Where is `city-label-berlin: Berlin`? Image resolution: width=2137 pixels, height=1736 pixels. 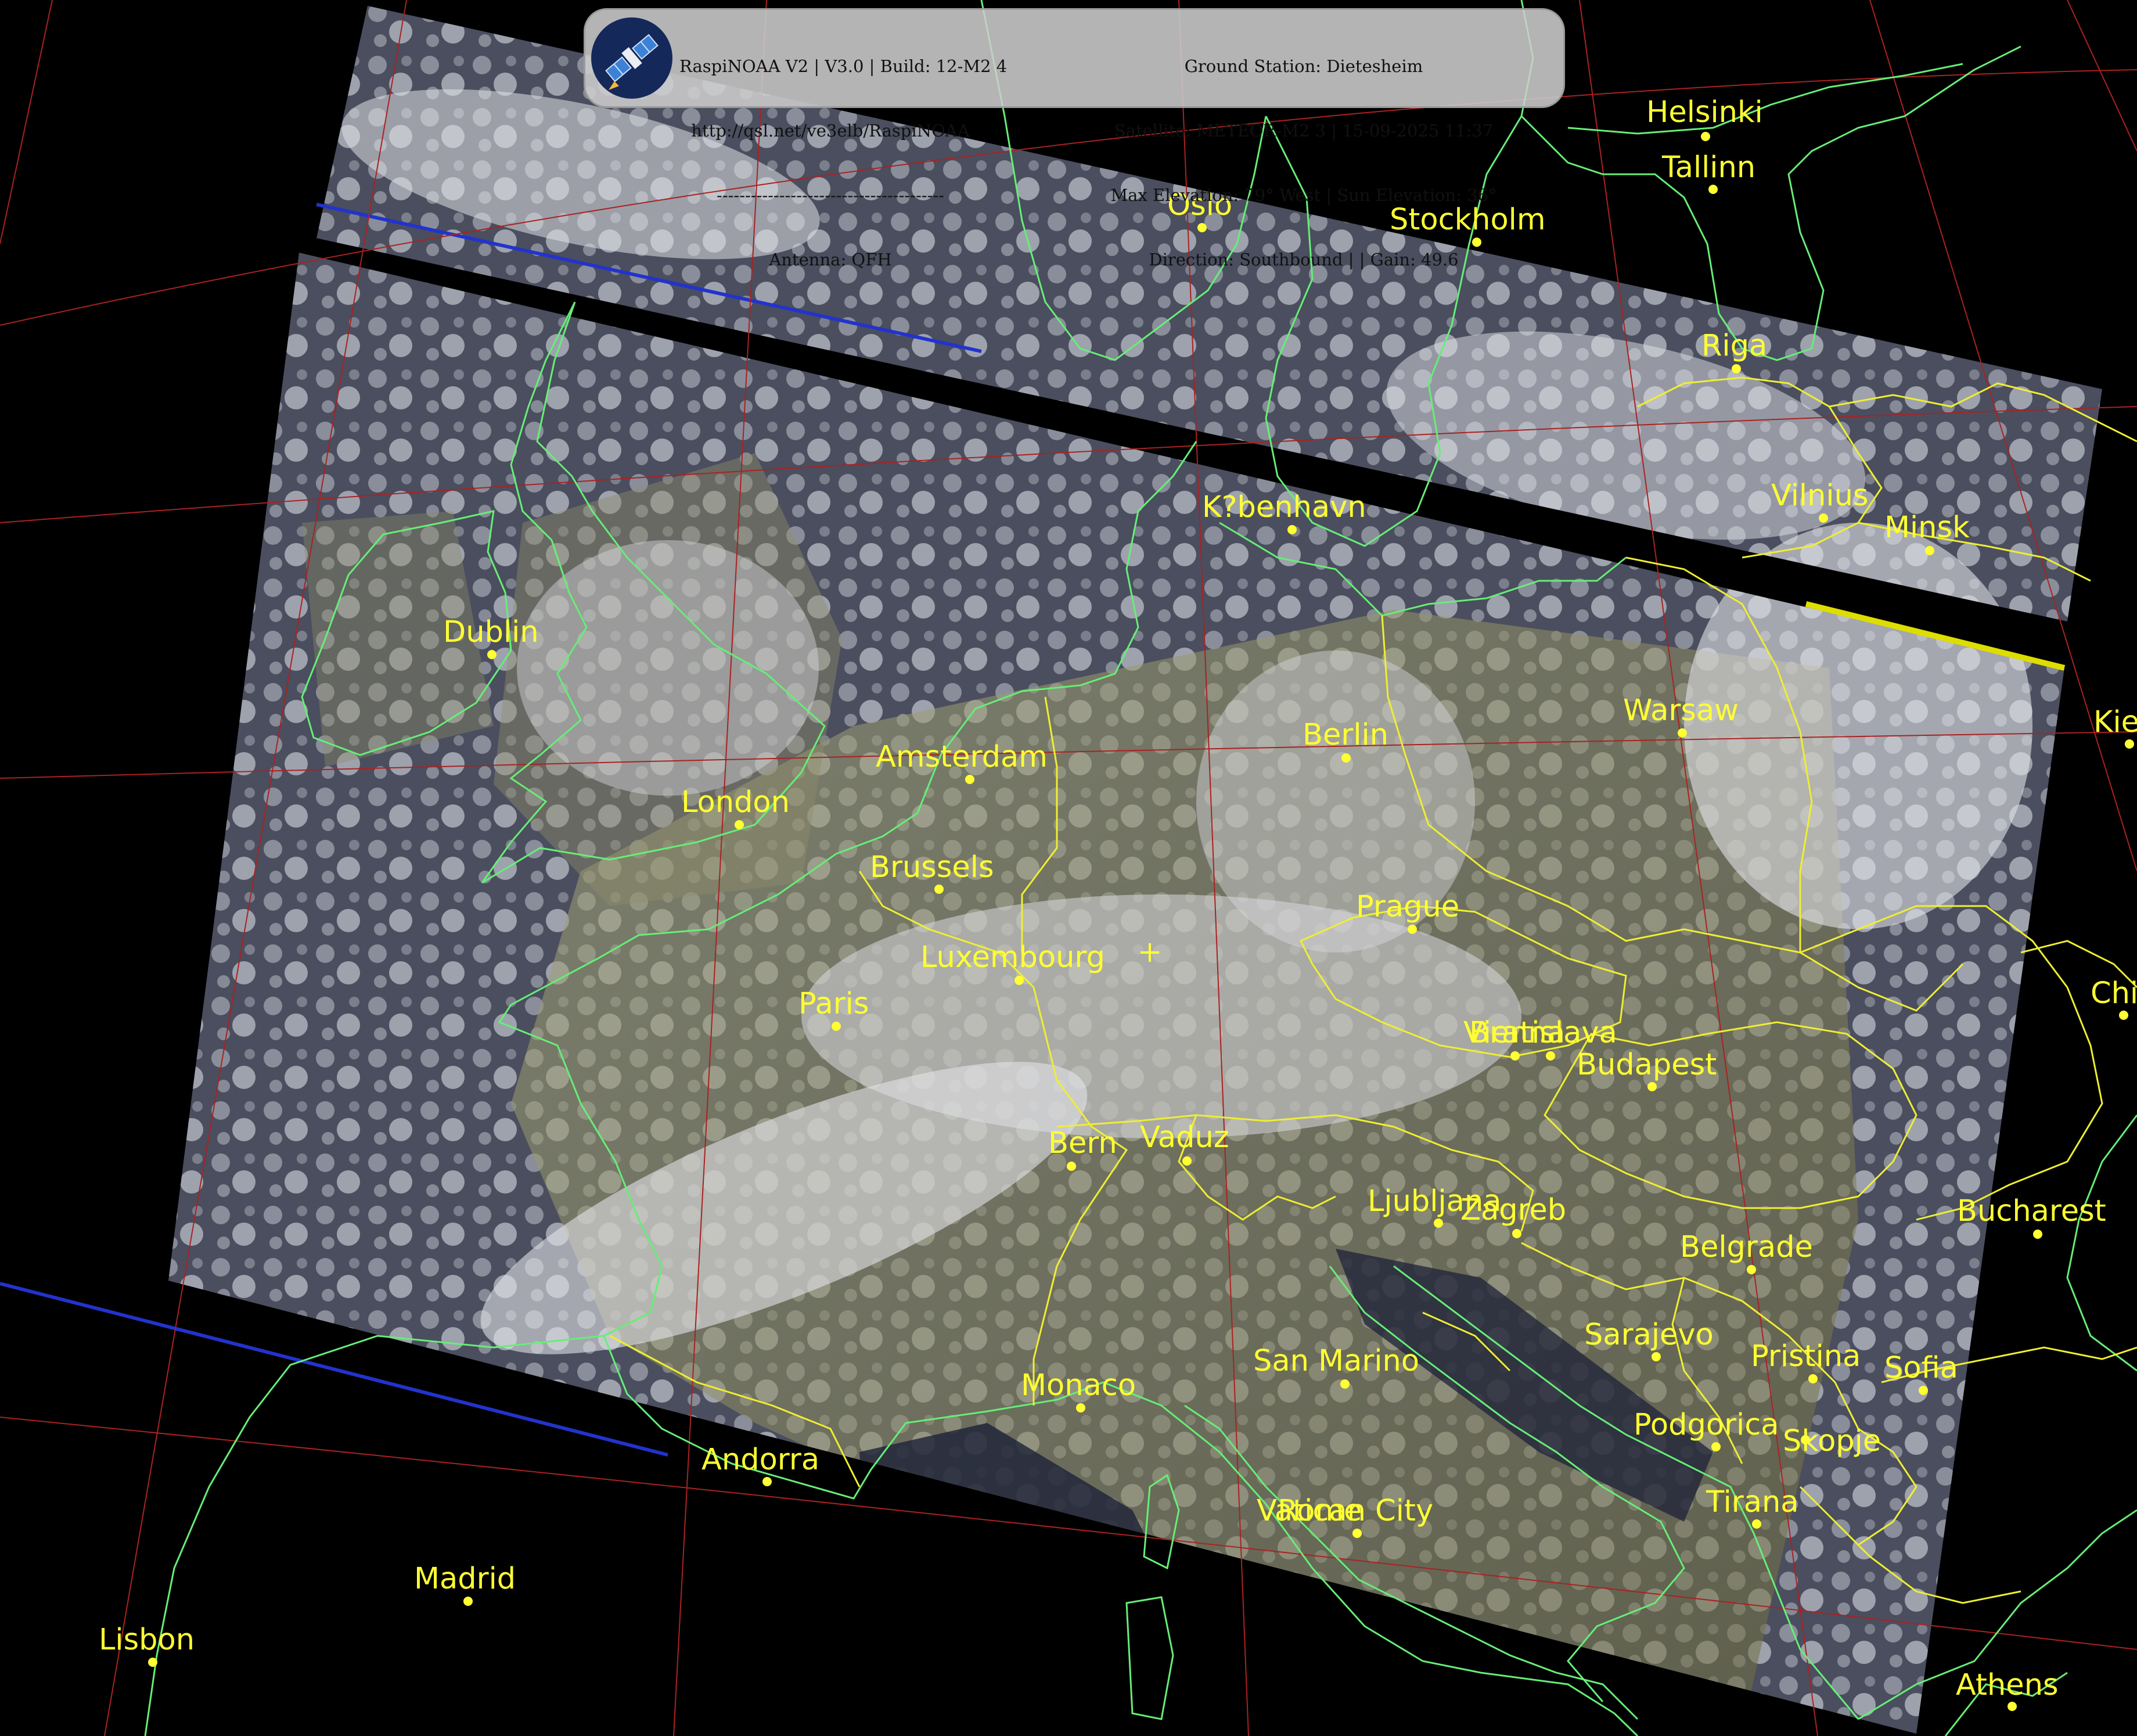
city-label-berlin: Berlin is located at coordinates (1345, 735).